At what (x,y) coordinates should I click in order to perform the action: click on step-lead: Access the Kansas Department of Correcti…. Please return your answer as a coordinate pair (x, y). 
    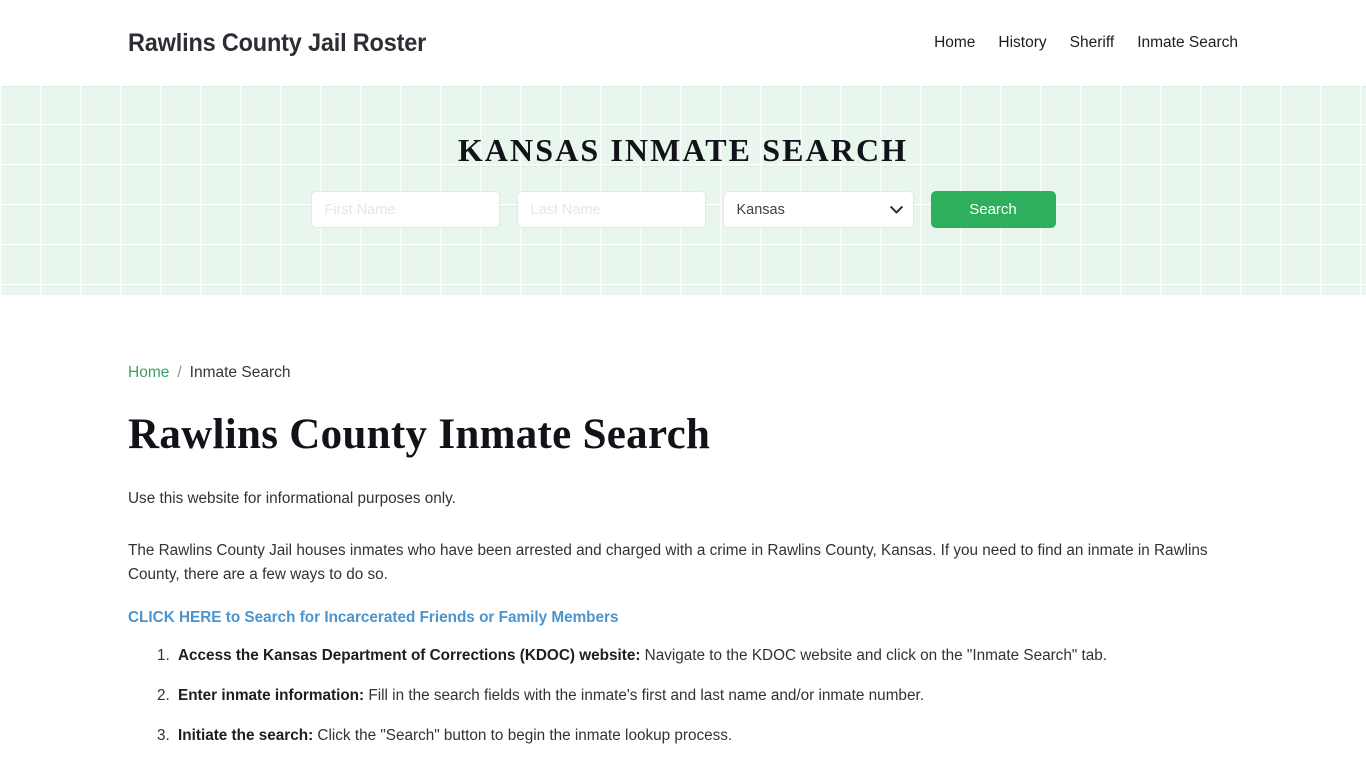
    Looking at the image, I should click on (409, 655).